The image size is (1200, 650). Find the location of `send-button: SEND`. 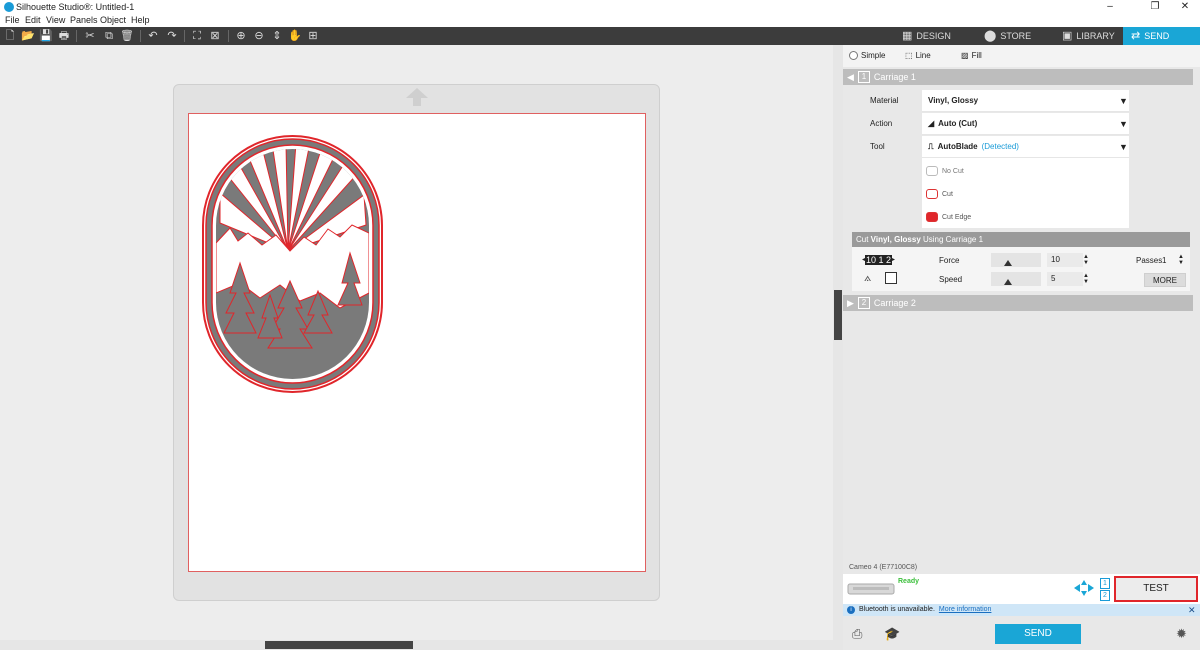

send-button: SEND is located at coordinates (1038, 634).